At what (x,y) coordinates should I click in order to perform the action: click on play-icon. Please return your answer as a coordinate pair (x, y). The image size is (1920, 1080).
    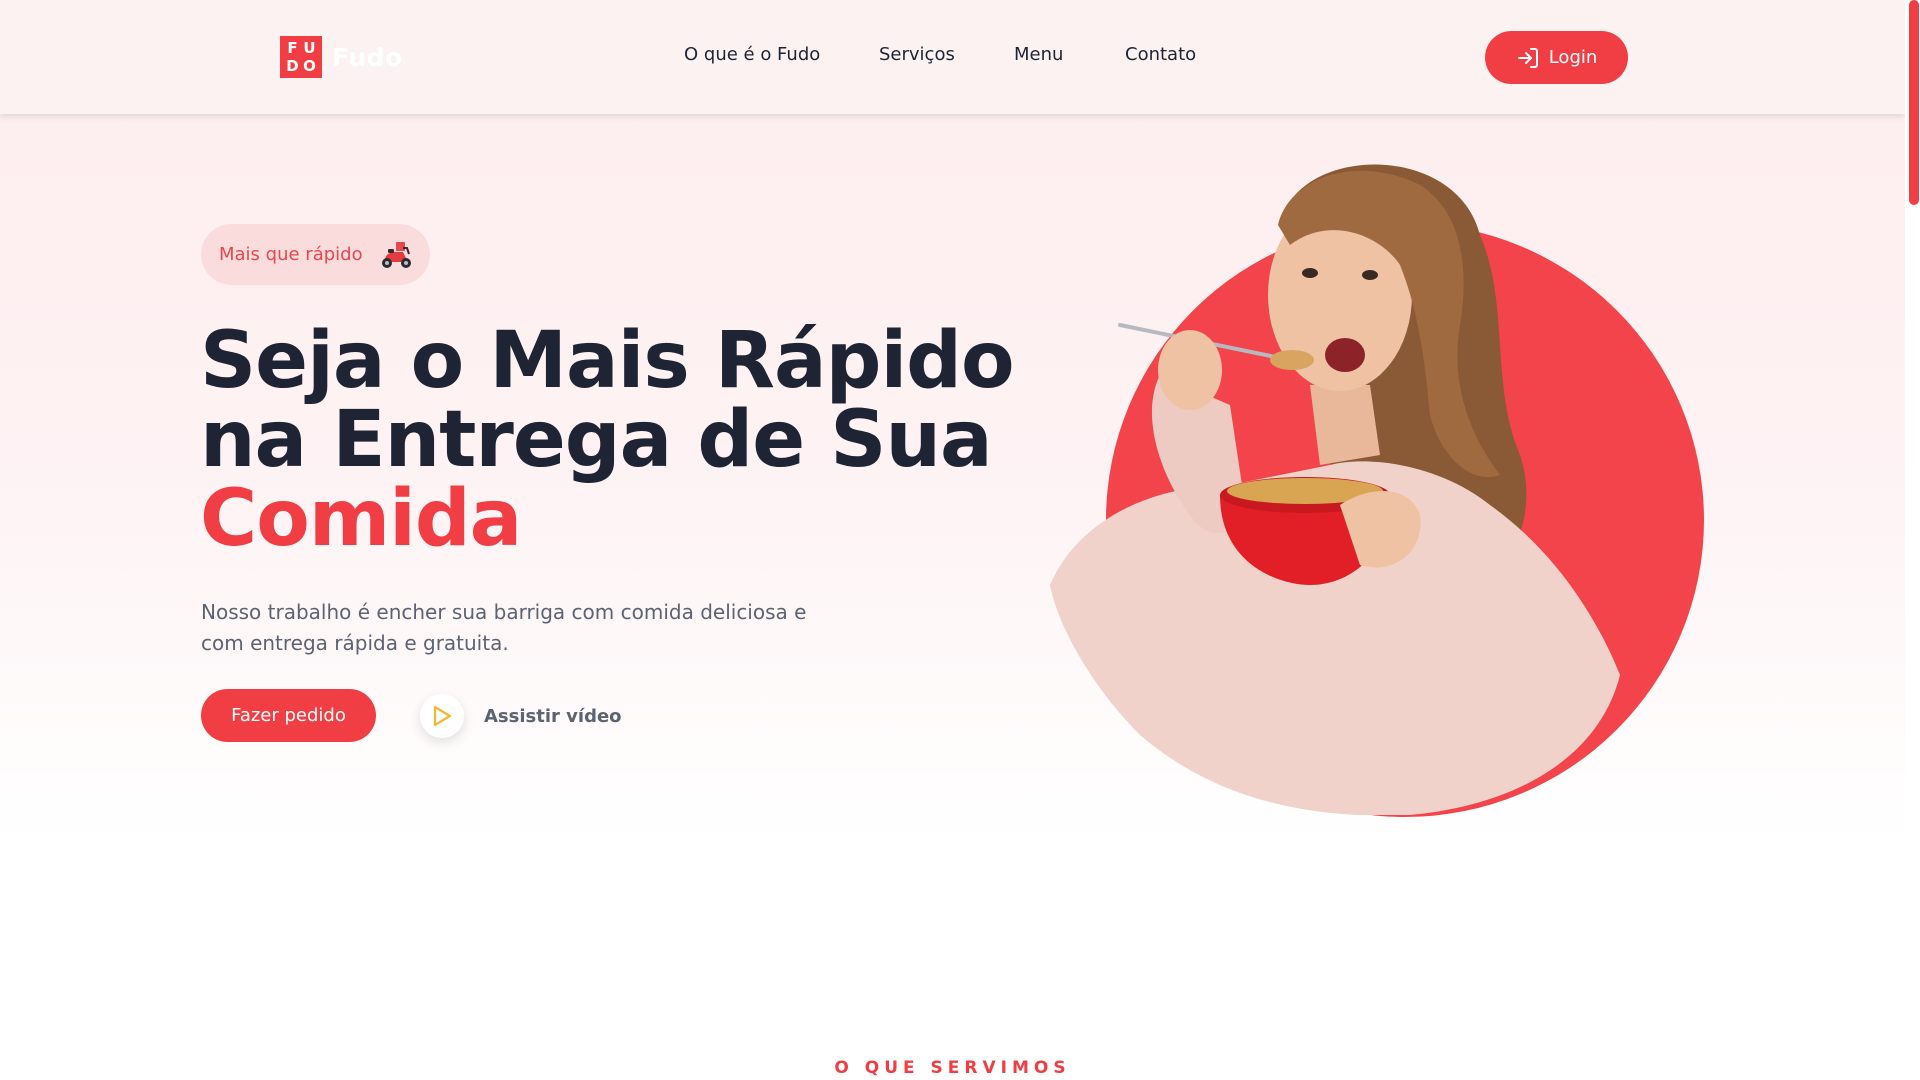
    Looking at the image, I should click on (442, 716).